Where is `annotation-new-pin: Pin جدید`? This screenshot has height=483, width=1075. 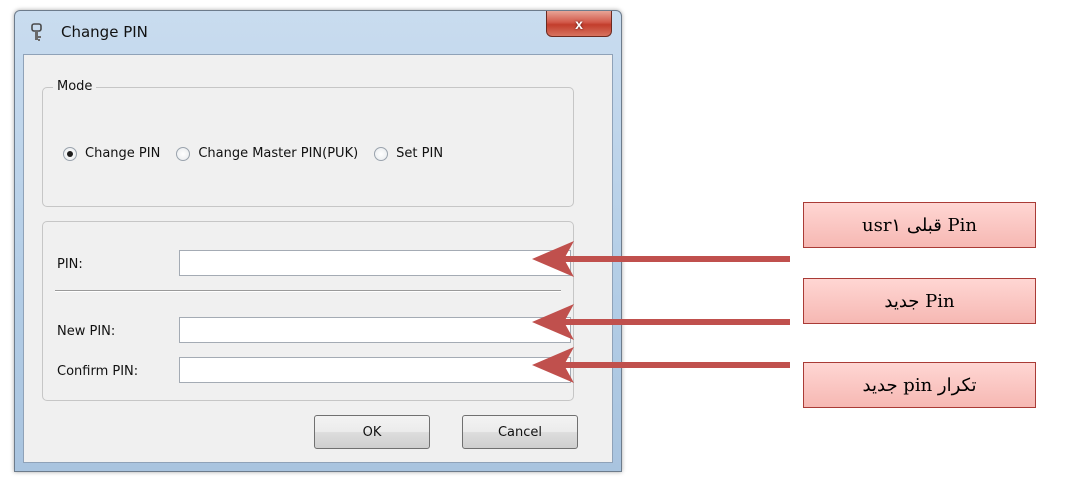
annotation-new-pin: Pin جدید is located at coordinates (919, 301).